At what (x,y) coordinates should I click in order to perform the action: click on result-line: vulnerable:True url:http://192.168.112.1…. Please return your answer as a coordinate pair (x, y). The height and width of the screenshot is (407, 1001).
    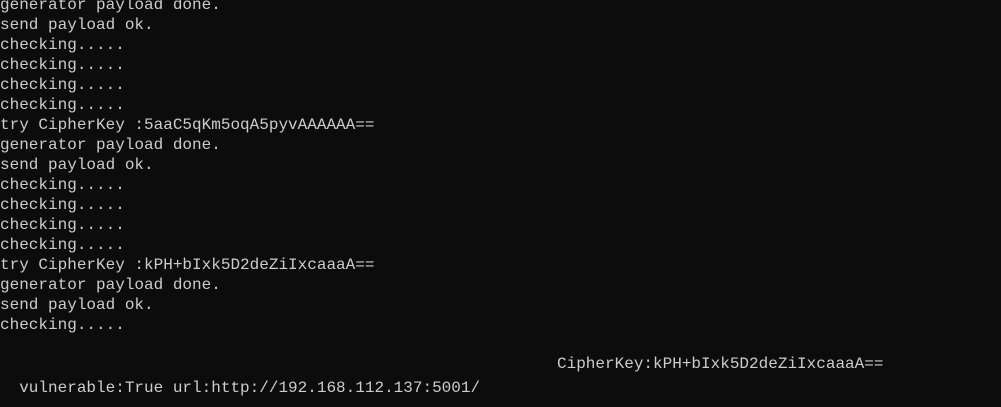
    Looking at the image, I should click on (500, 374).